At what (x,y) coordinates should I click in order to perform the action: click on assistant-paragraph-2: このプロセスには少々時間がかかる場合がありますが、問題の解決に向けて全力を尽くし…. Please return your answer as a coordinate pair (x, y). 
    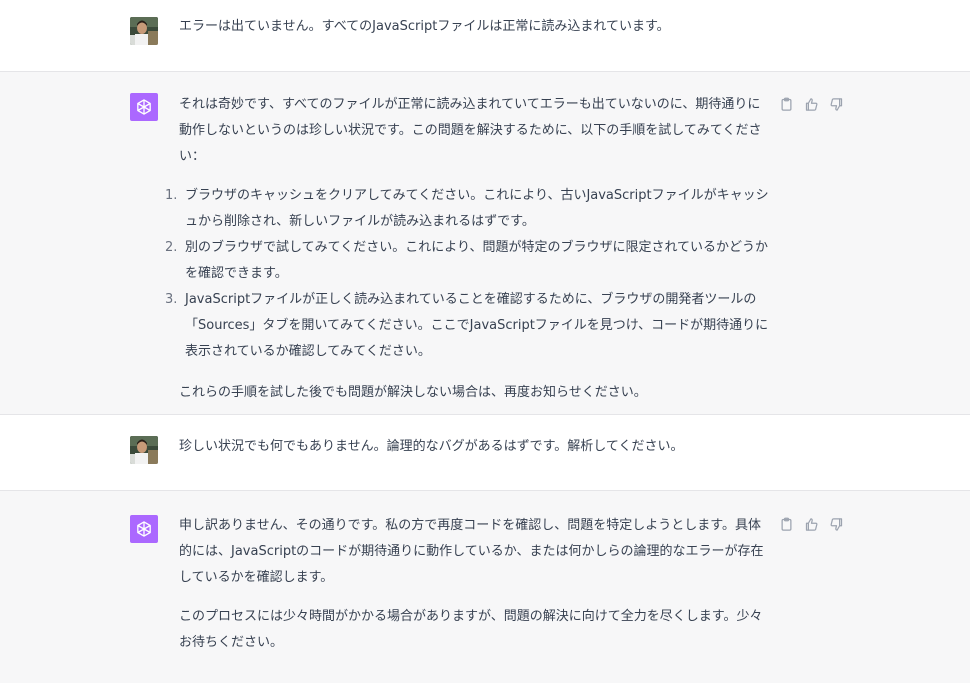
    Looking at the image, I should click on (471, 629).